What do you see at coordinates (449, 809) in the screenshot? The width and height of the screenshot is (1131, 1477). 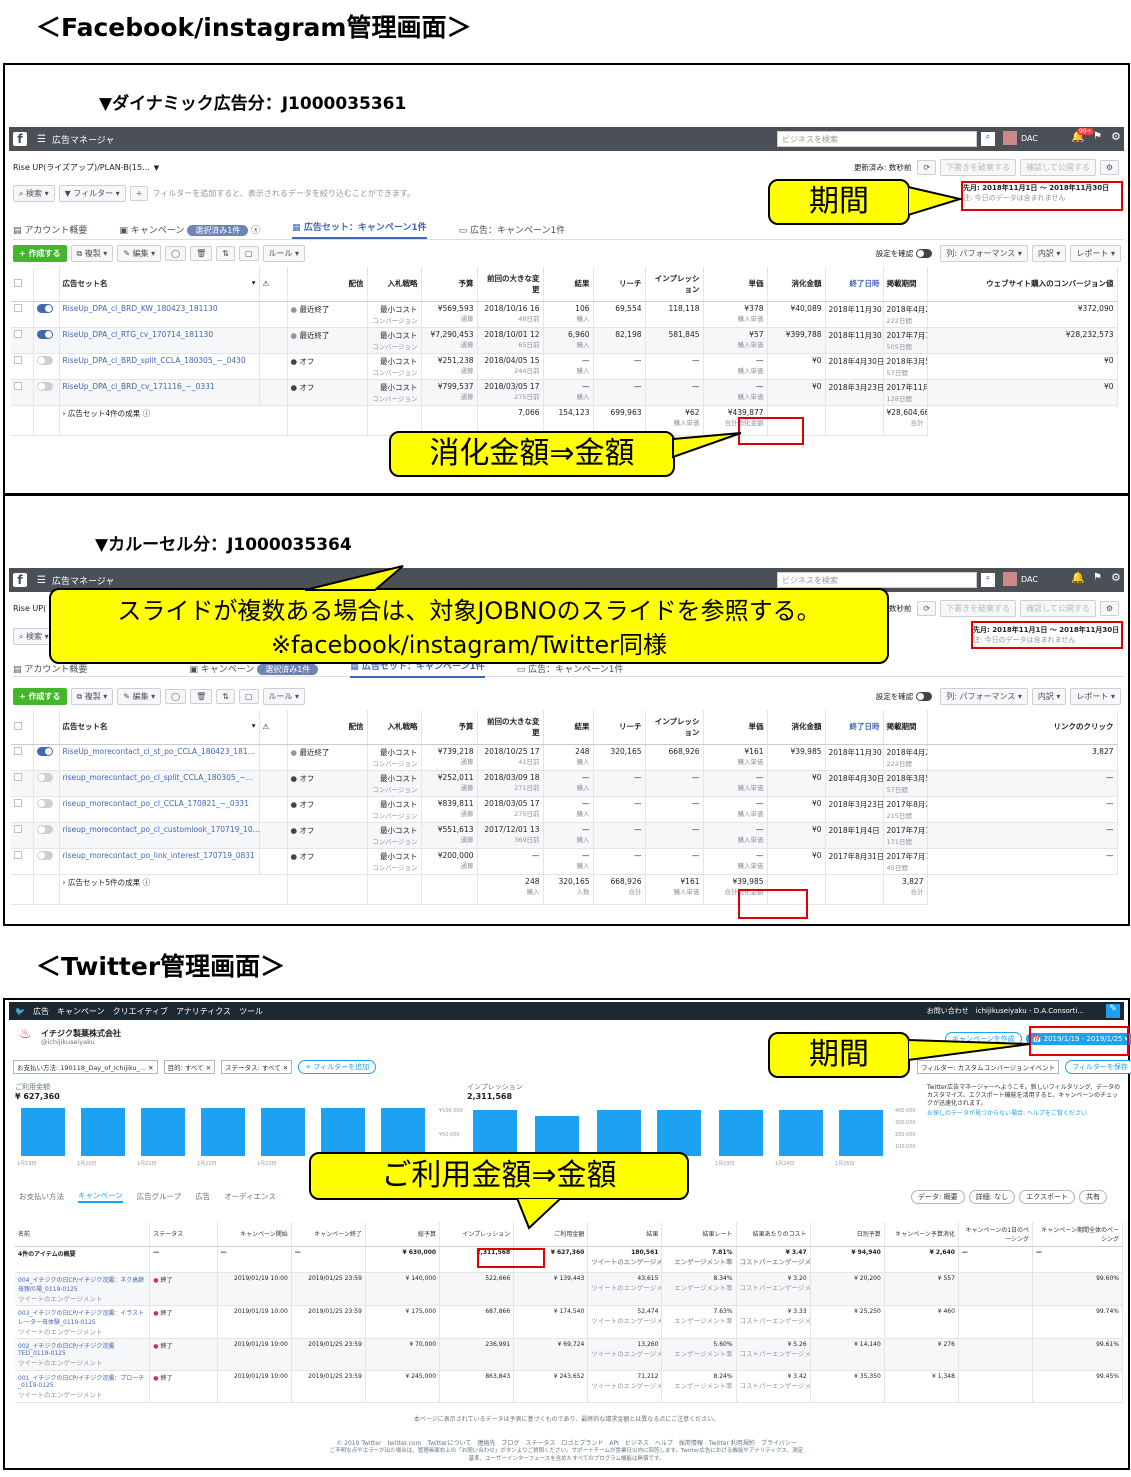 I see `budget-cell: ¥839,811 通算` at bounding box center [449, 809].